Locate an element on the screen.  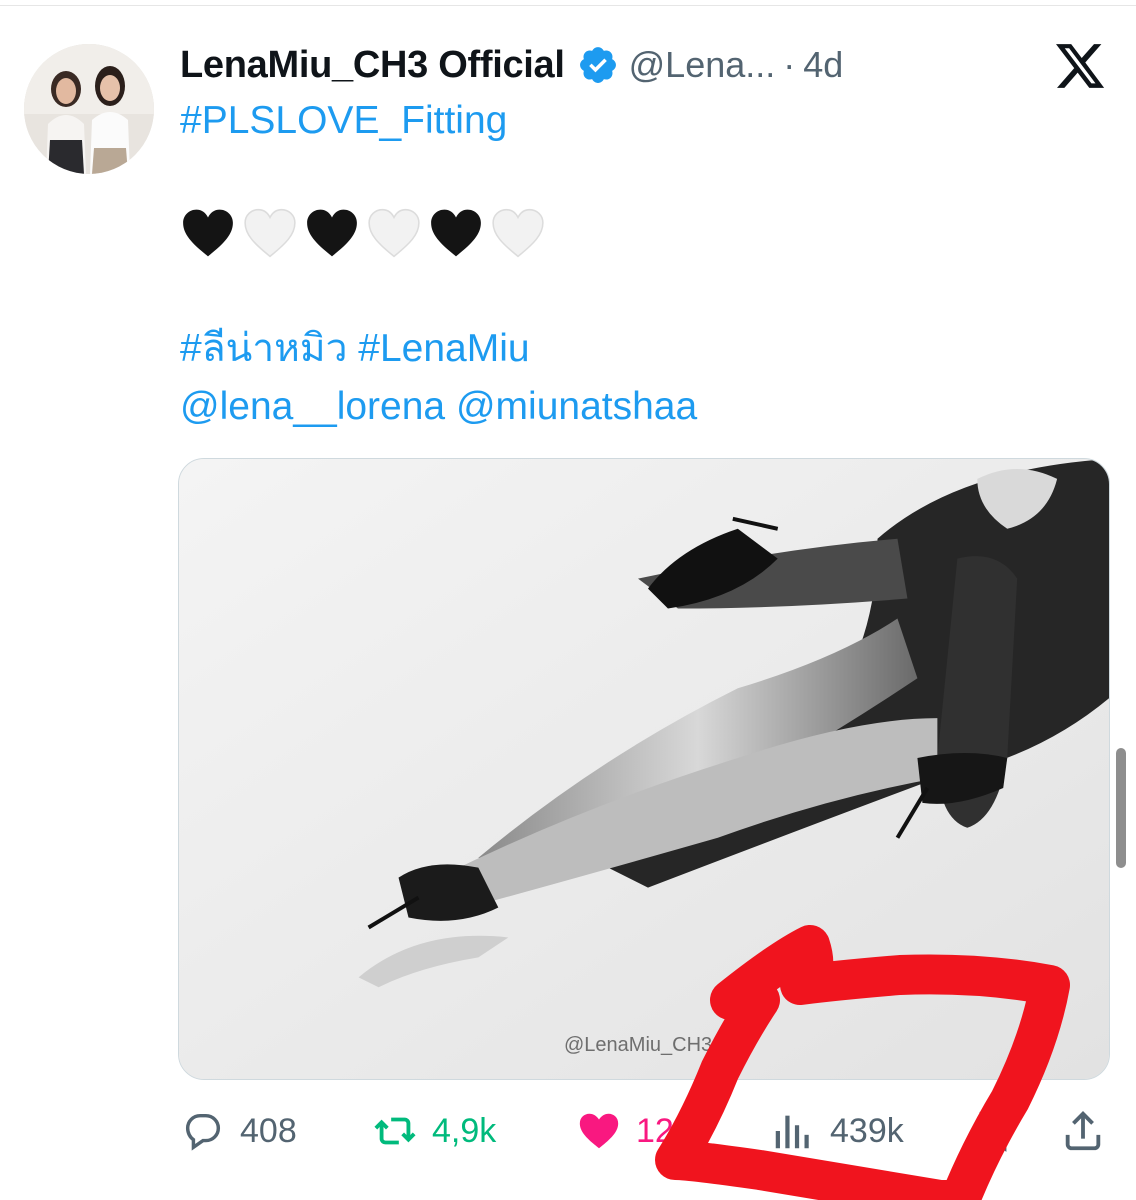
share-icon is located at coordinates (1083, 1131).